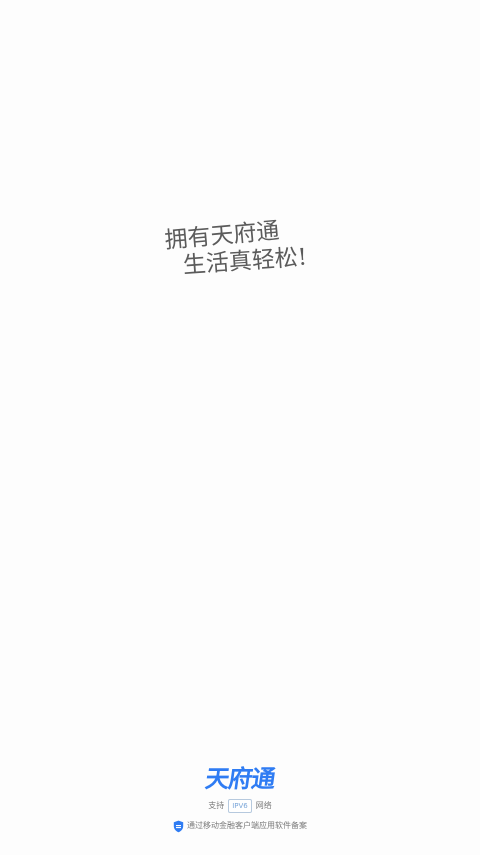 This screenshot has height=855, width=480. Describe the element at coordinates (178, 826) in the screenshot. I see `shield-icon` at that location.